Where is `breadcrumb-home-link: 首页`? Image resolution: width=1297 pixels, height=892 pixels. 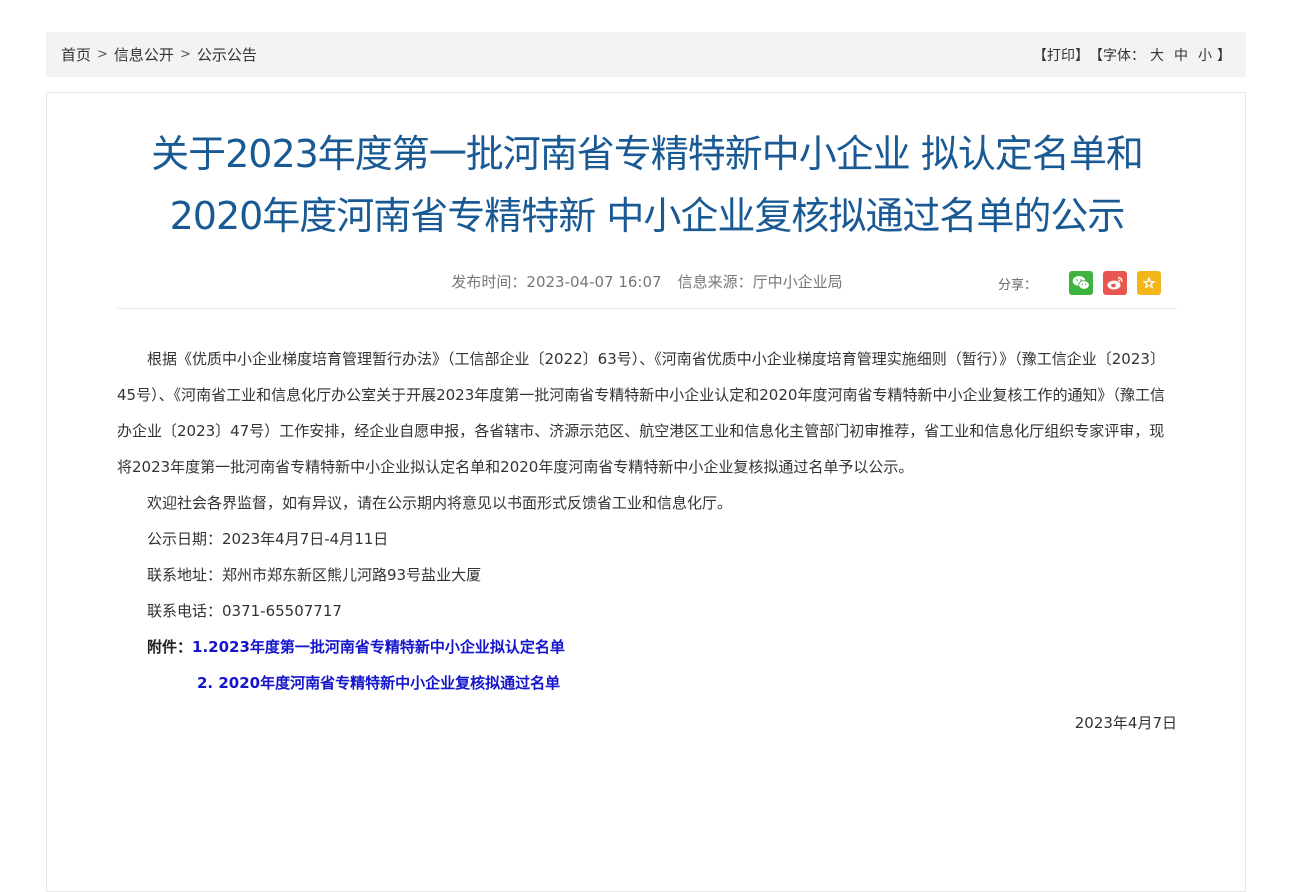 breadcrumb-home-link: 首页 is located at coordinates (76, 54).